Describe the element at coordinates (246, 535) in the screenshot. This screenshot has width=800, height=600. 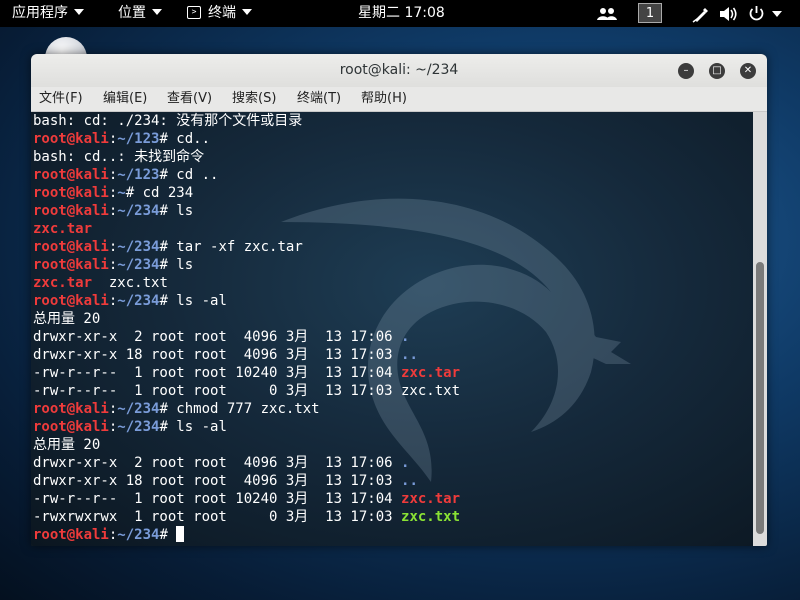
I see `terminal-line: root@kali:~/234#` at that location.